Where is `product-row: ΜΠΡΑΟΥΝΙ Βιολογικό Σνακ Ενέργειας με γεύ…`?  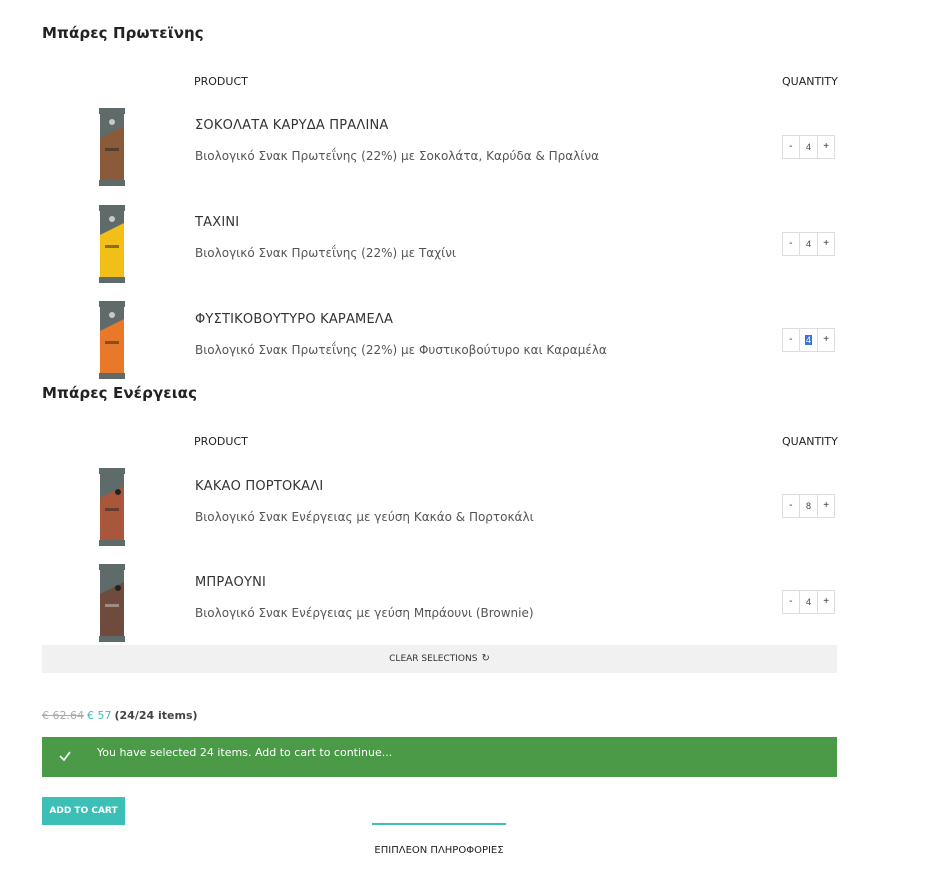
product-row: ΜΠΡΑΟΥΝΙ Βιολογικό Σνακ Ενέργειας με γεύ… is located at coordinates (439, 609).